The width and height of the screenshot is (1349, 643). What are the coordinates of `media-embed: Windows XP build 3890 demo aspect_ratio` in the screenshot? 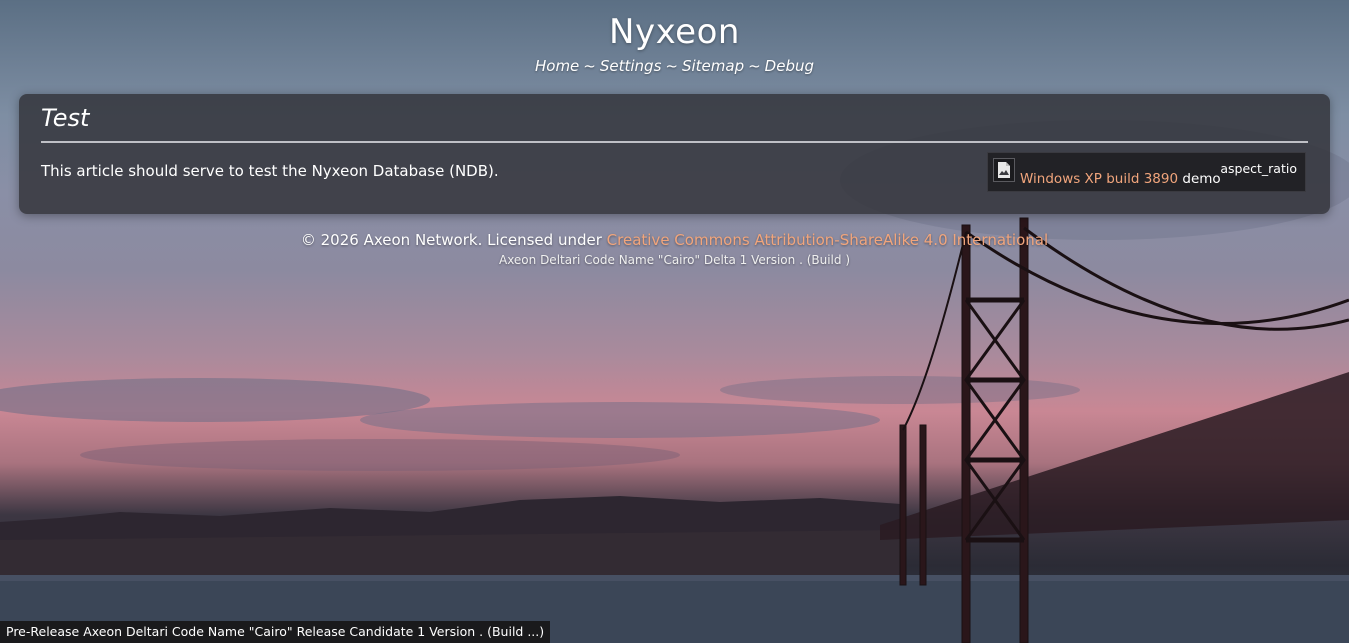 It's located at (1146, 172).